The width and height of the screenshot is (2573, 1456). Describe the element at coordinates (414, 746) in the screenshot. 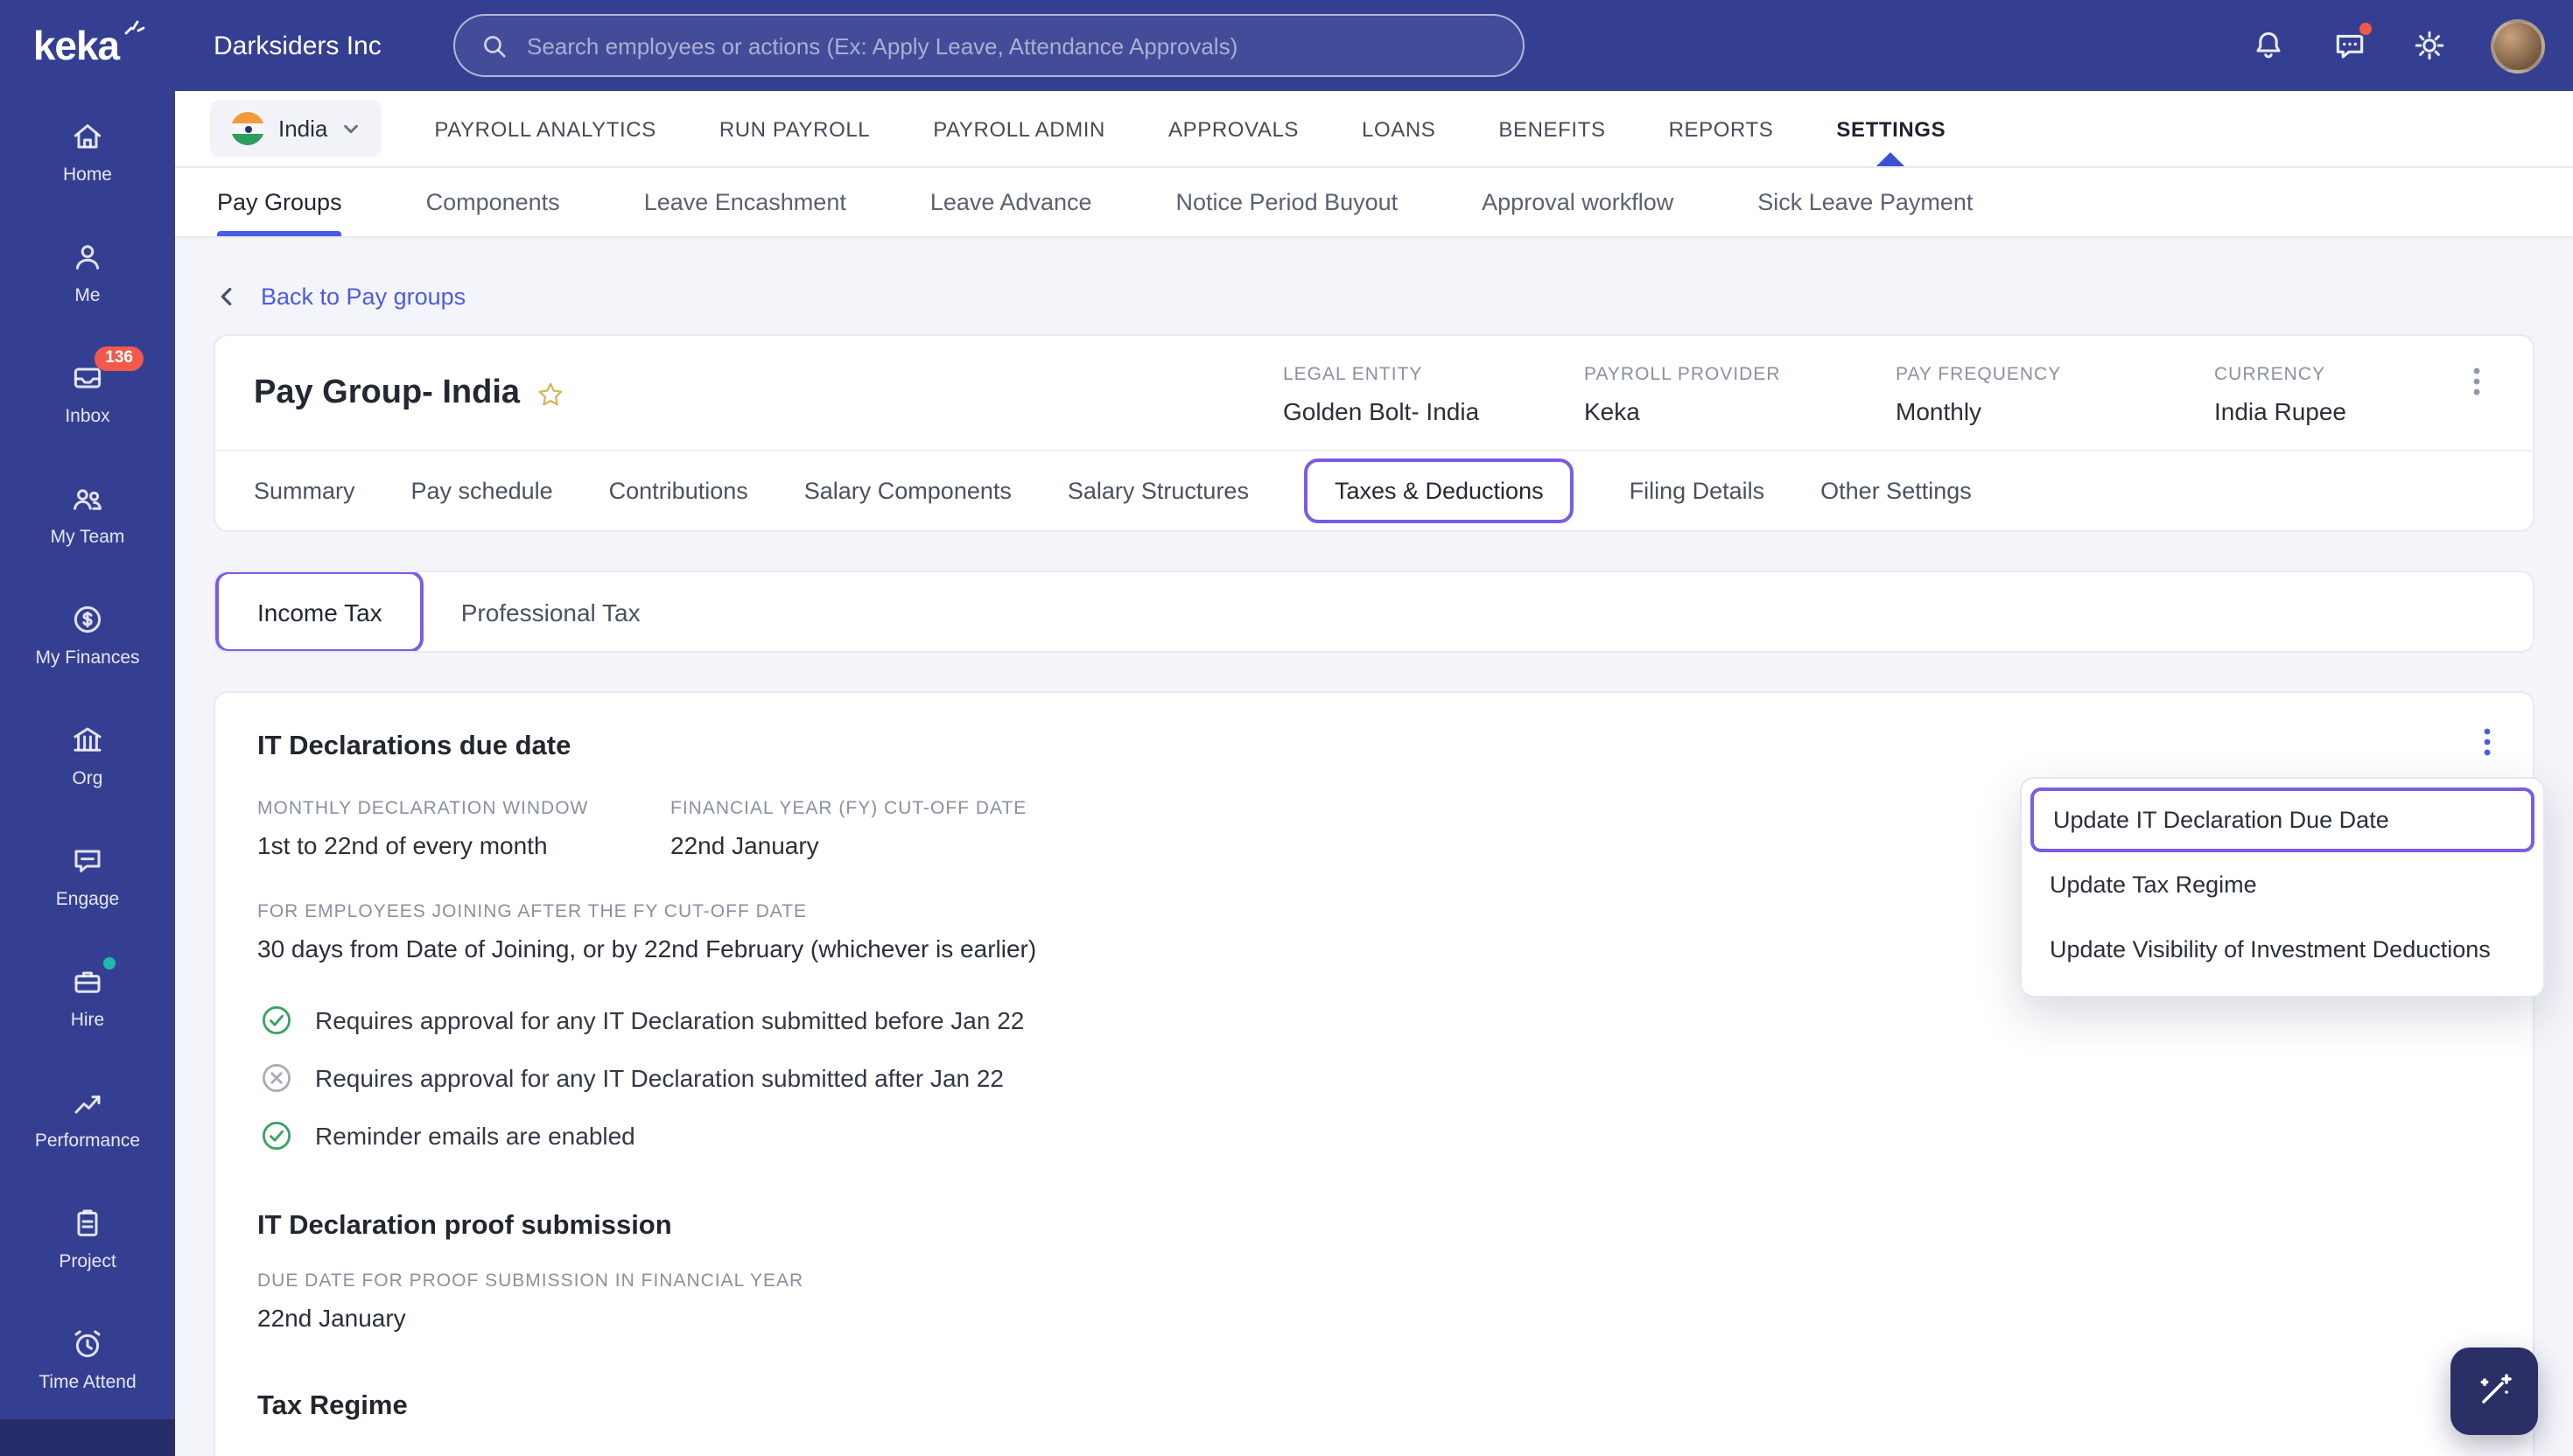

I see `section-heading-it-declarations: IT Declarations due date` at that location.